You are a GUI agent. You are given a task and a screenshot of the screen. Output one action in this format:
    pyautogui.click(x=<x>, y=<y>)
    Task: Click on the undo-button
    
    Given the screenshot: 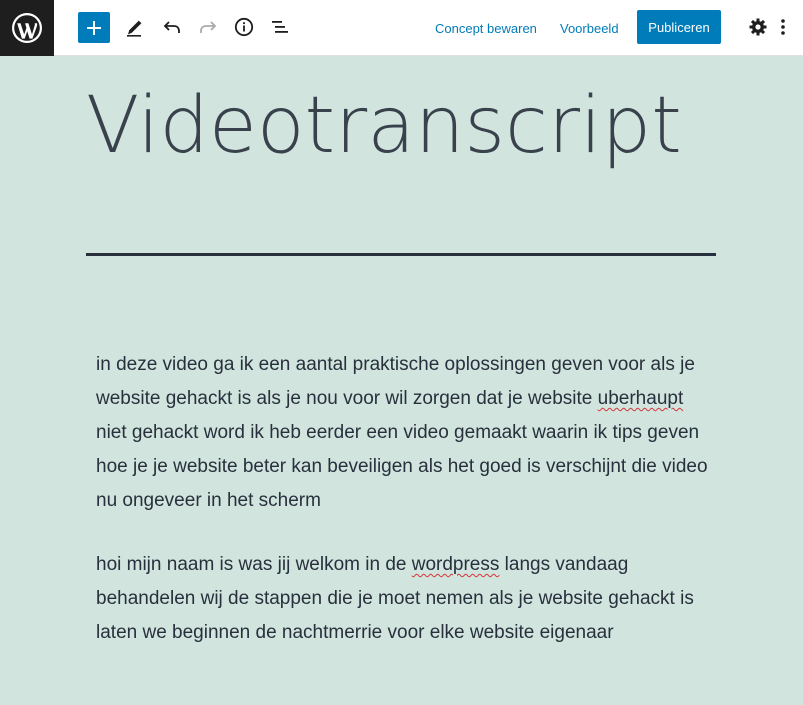 What is the action you would take?
    pyautogui.click(x=172, y=27)
    